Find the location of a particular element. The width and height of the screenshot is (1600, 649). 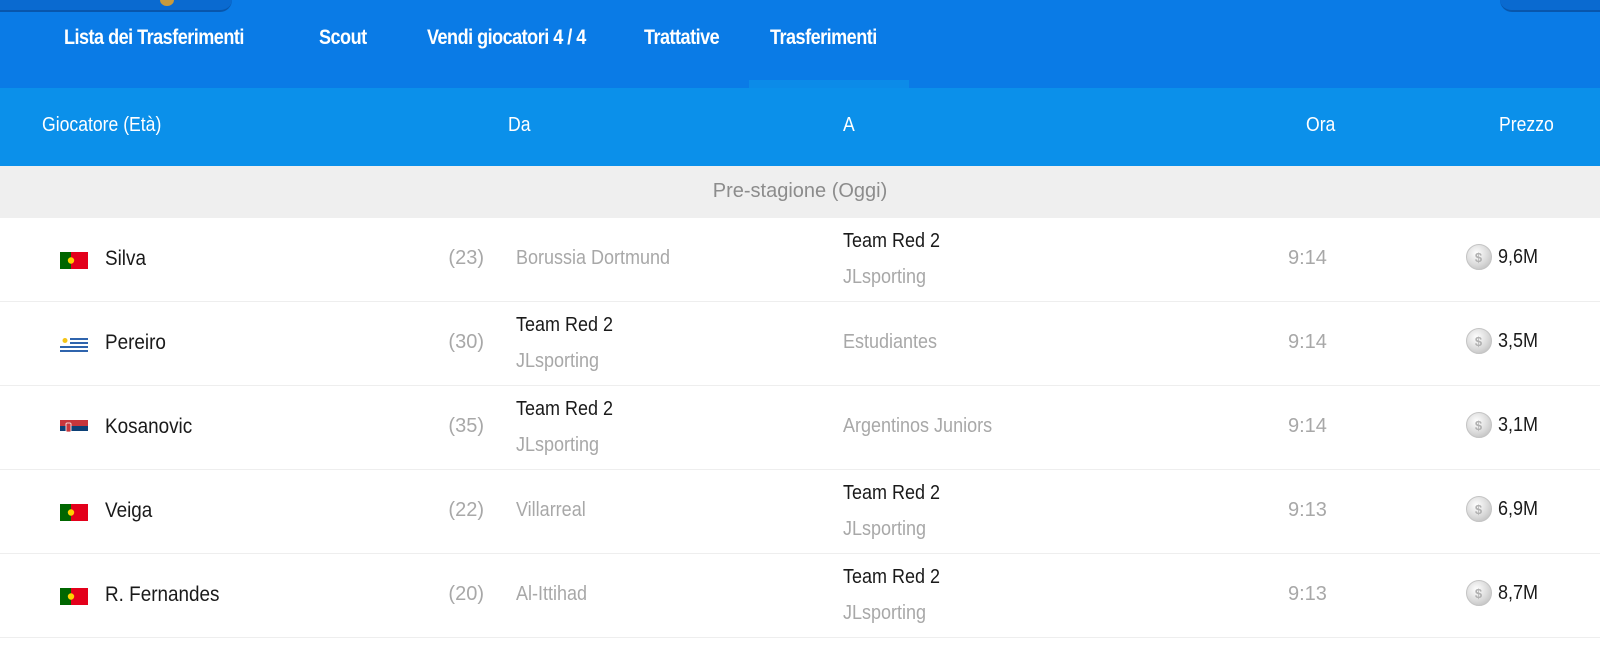

player-name: Silva is located at coordinates (125, 259).